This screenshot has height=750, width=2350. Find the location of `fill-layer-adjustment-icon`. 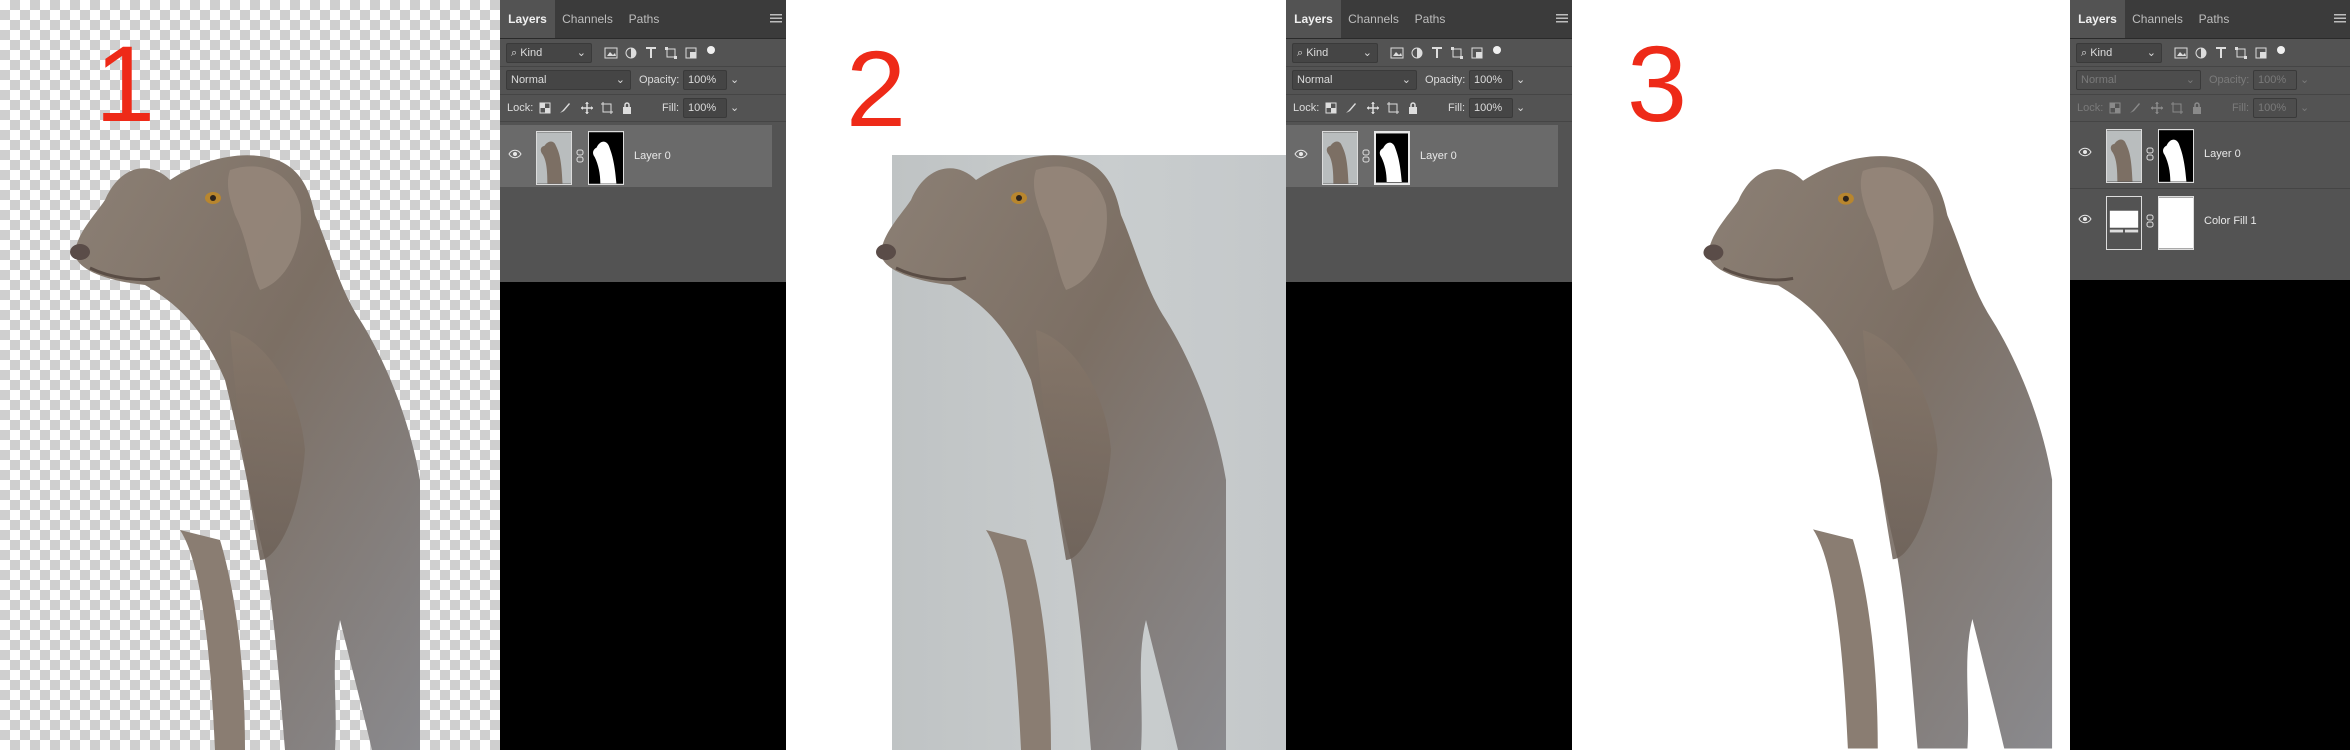

fill-layer-adjustment-icon is located at coordinates (2124, 223).